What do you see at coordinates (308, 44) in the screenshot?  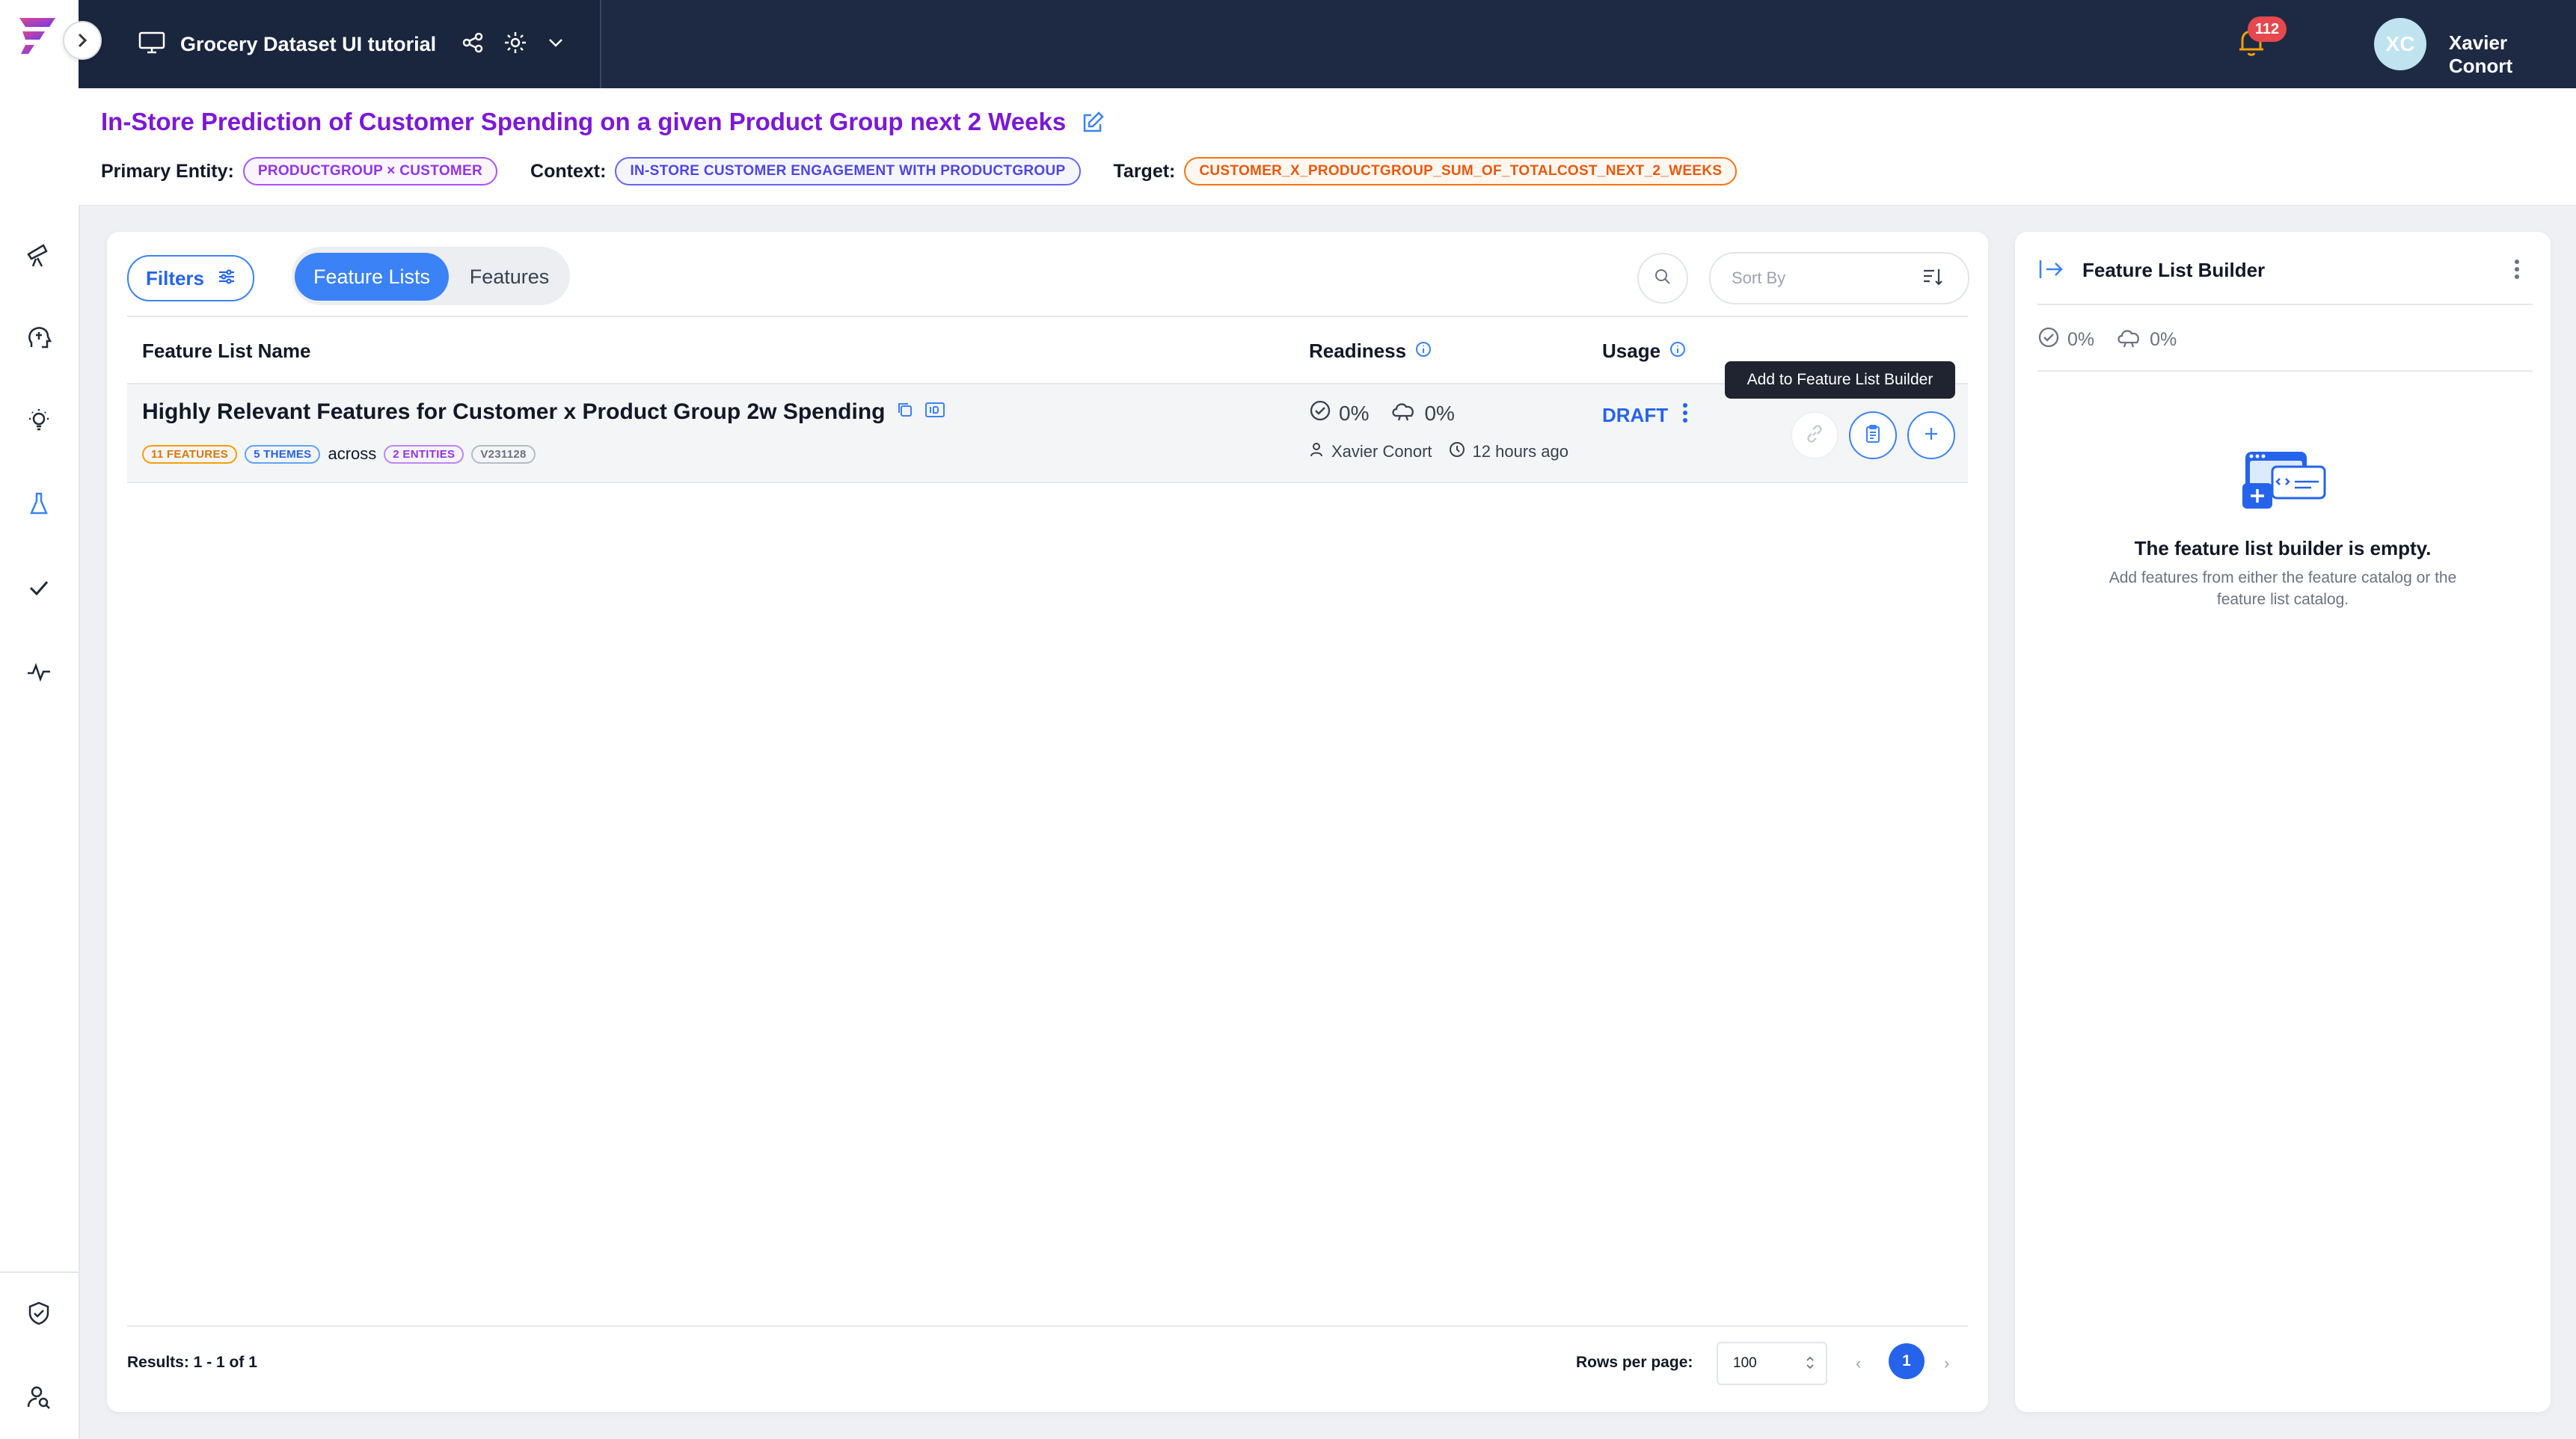 I see `project-name: Grocery Dataset UI tutorial` at bounding box center [308, 44].